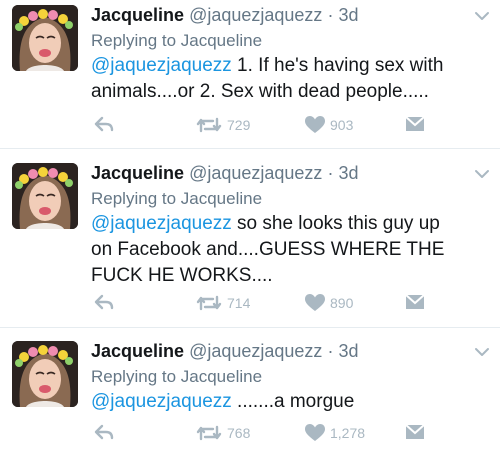 The width and height of the screenshot is (500, 451). Describe the element at coordinates (239, 303) in the screenshot. I see `retweet-count: 714` at that location.